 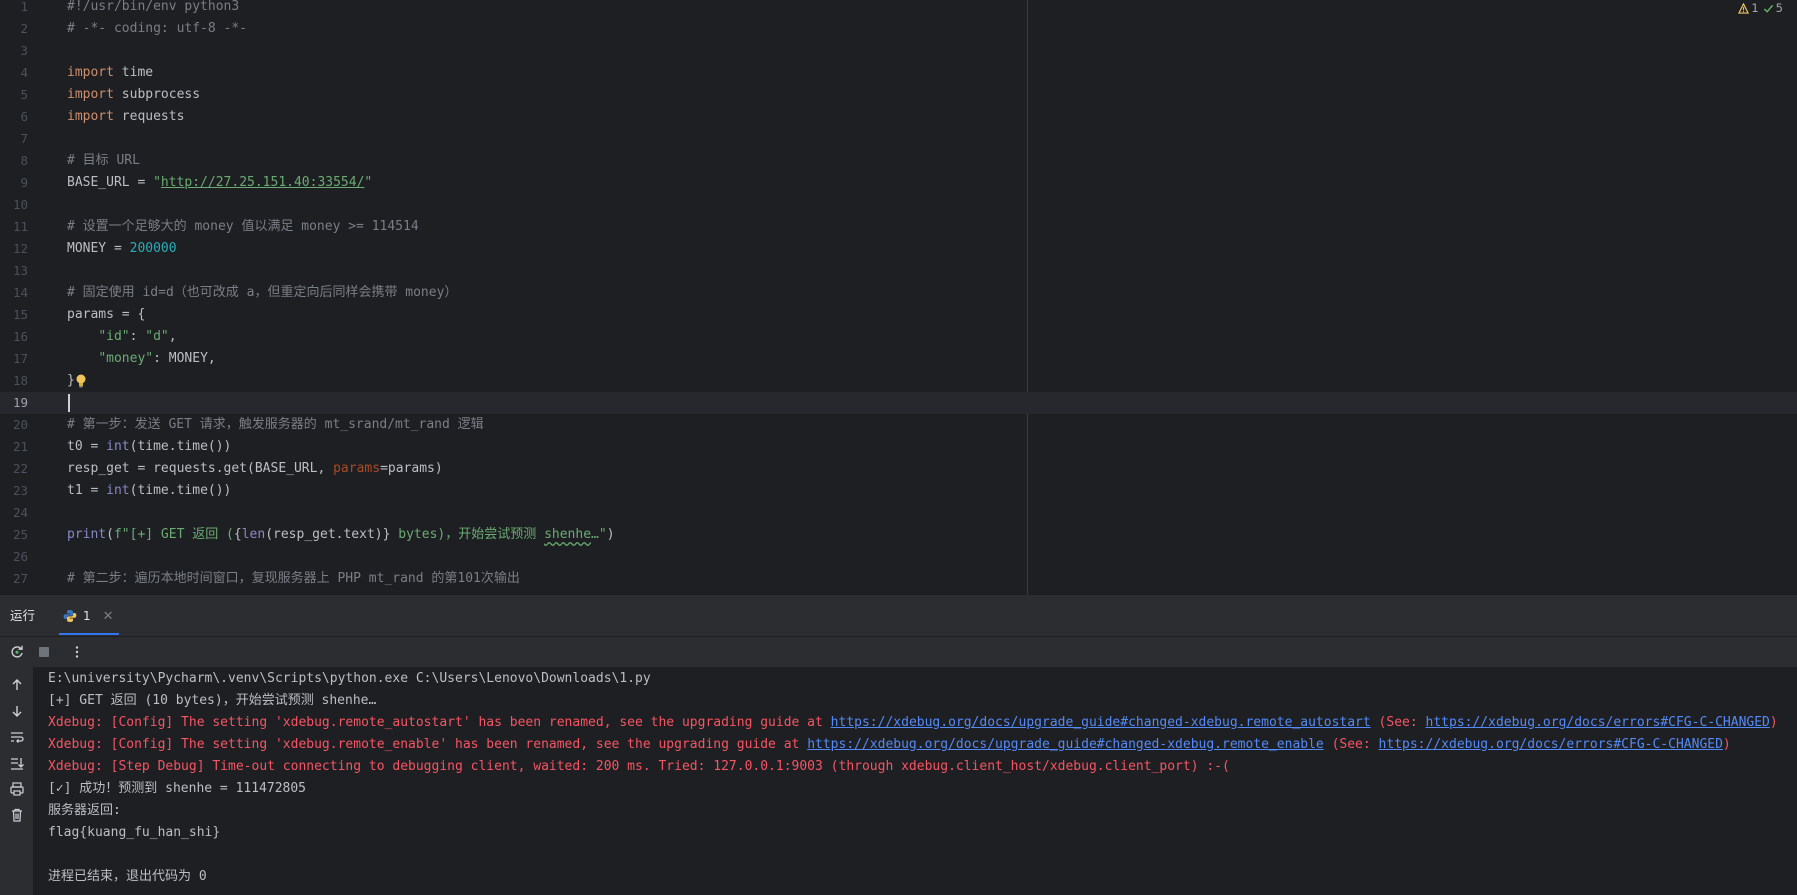 I want to click on code-line: 26, so click(x=898, y=557).